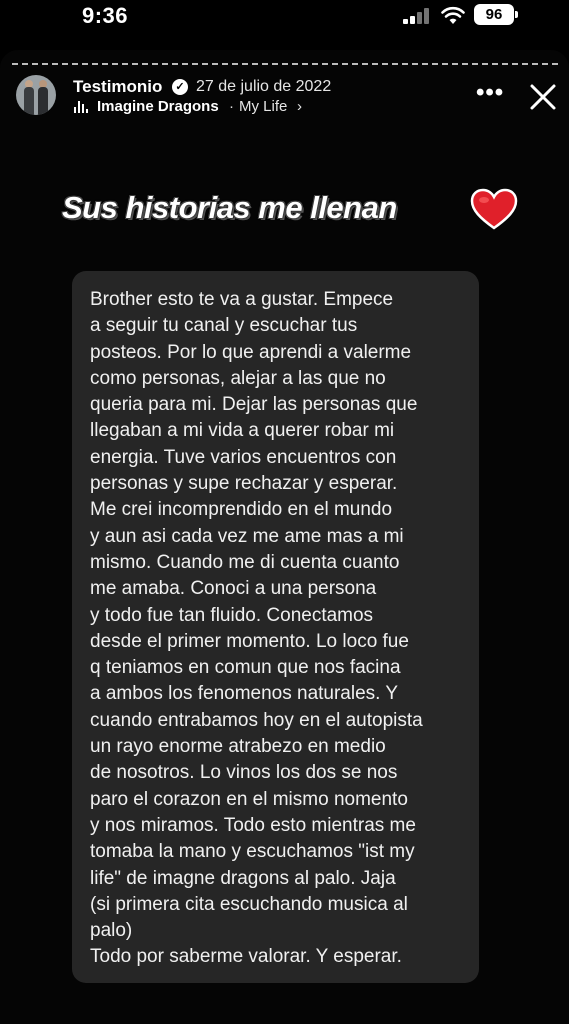 The height and width of the screenshot is (1024, 569). What do you see at coordinates (229, 207) in the screenshot?
I see `story-headline: Sus historias me llenan` at bounding box center [229, 207].